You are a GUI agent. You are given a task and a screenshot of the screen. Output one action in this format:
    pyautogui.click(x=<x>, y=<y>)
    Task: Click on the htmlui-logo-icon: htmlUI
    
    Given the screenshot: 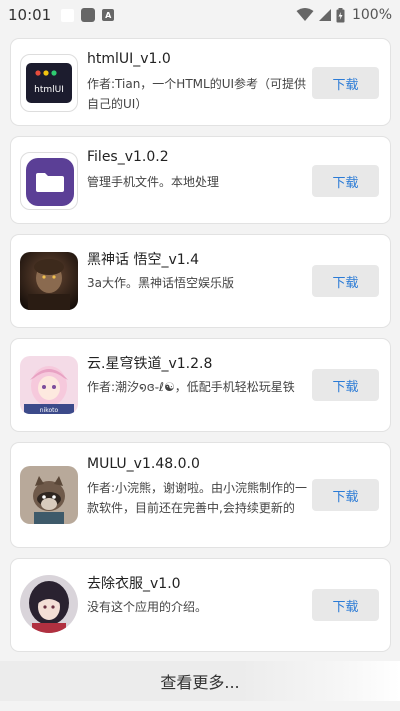 What is the action you would take?
    pyautogui.click(x=49, y=83)
    